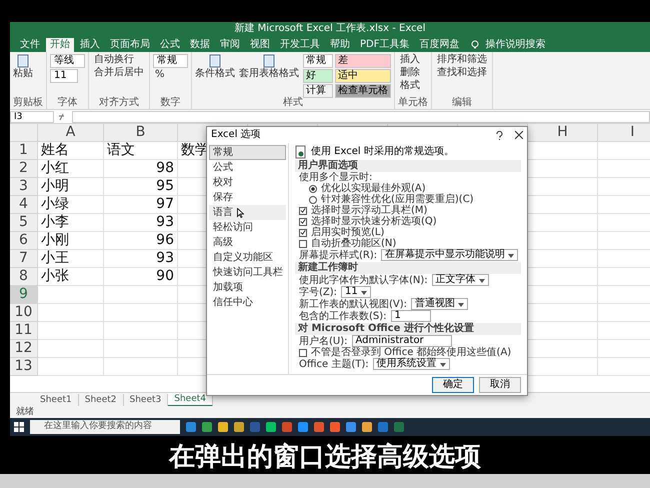 The height and width of the screenshot is (488, 650). I want to click on row-header: 13, so click(24, 367).